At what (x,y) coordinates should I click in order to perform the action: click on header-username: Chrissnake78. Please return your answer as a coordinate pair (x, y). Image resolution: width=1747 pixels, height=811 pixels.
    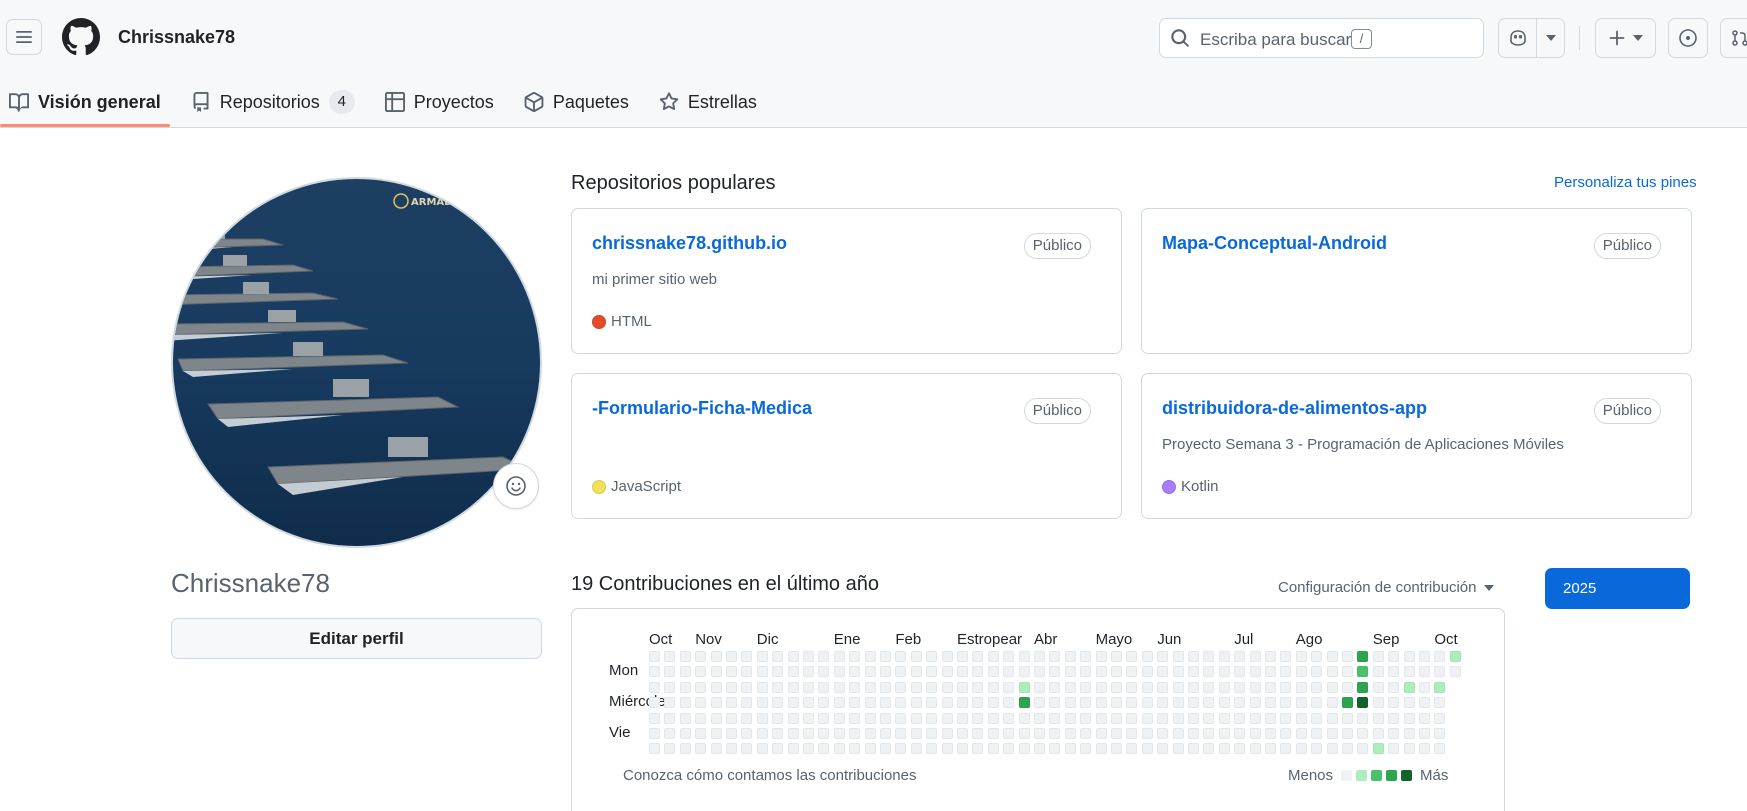
    Looking at the image, I should click on (176, 37).